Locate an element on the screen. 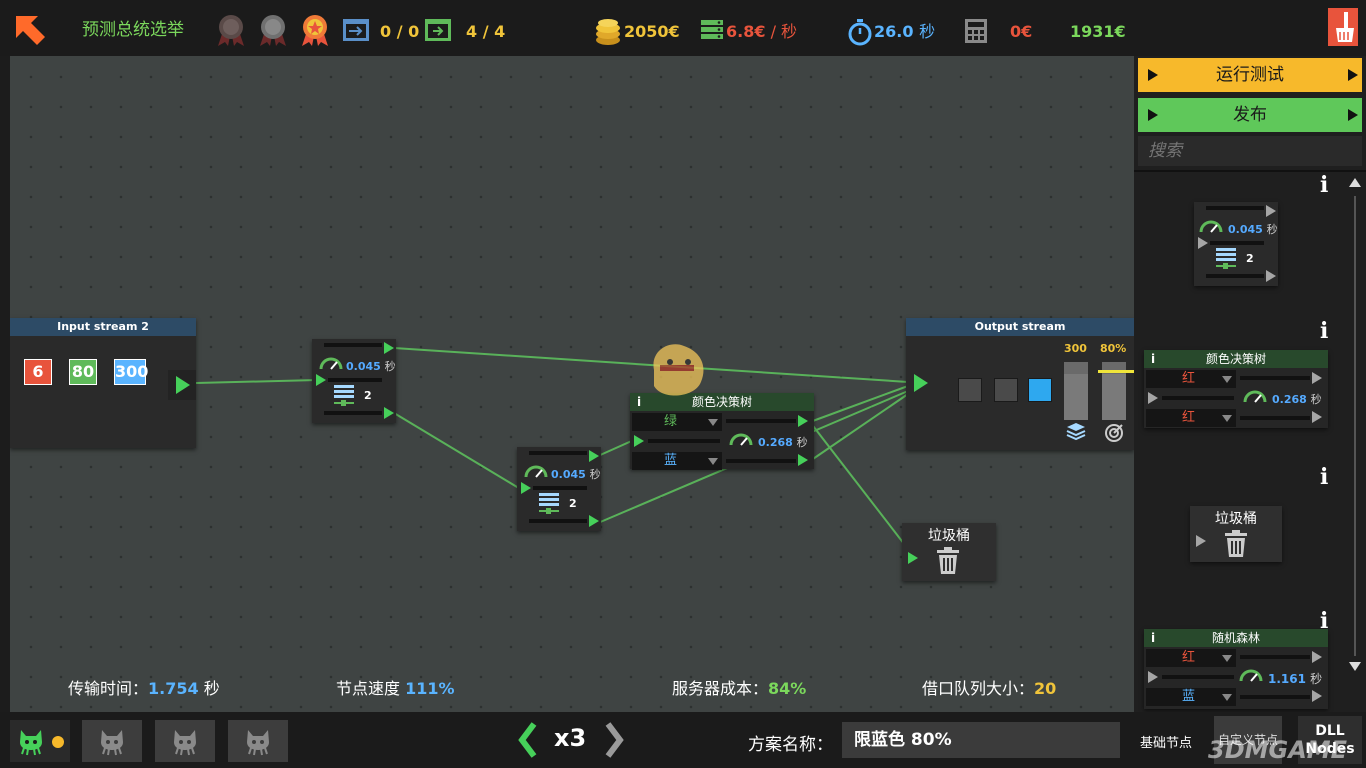 Image resolution: width=1366 pixels, height=768 pixels. input-stream-node: Input stream 2 6 80 300 is located at coordinates (103, 383).